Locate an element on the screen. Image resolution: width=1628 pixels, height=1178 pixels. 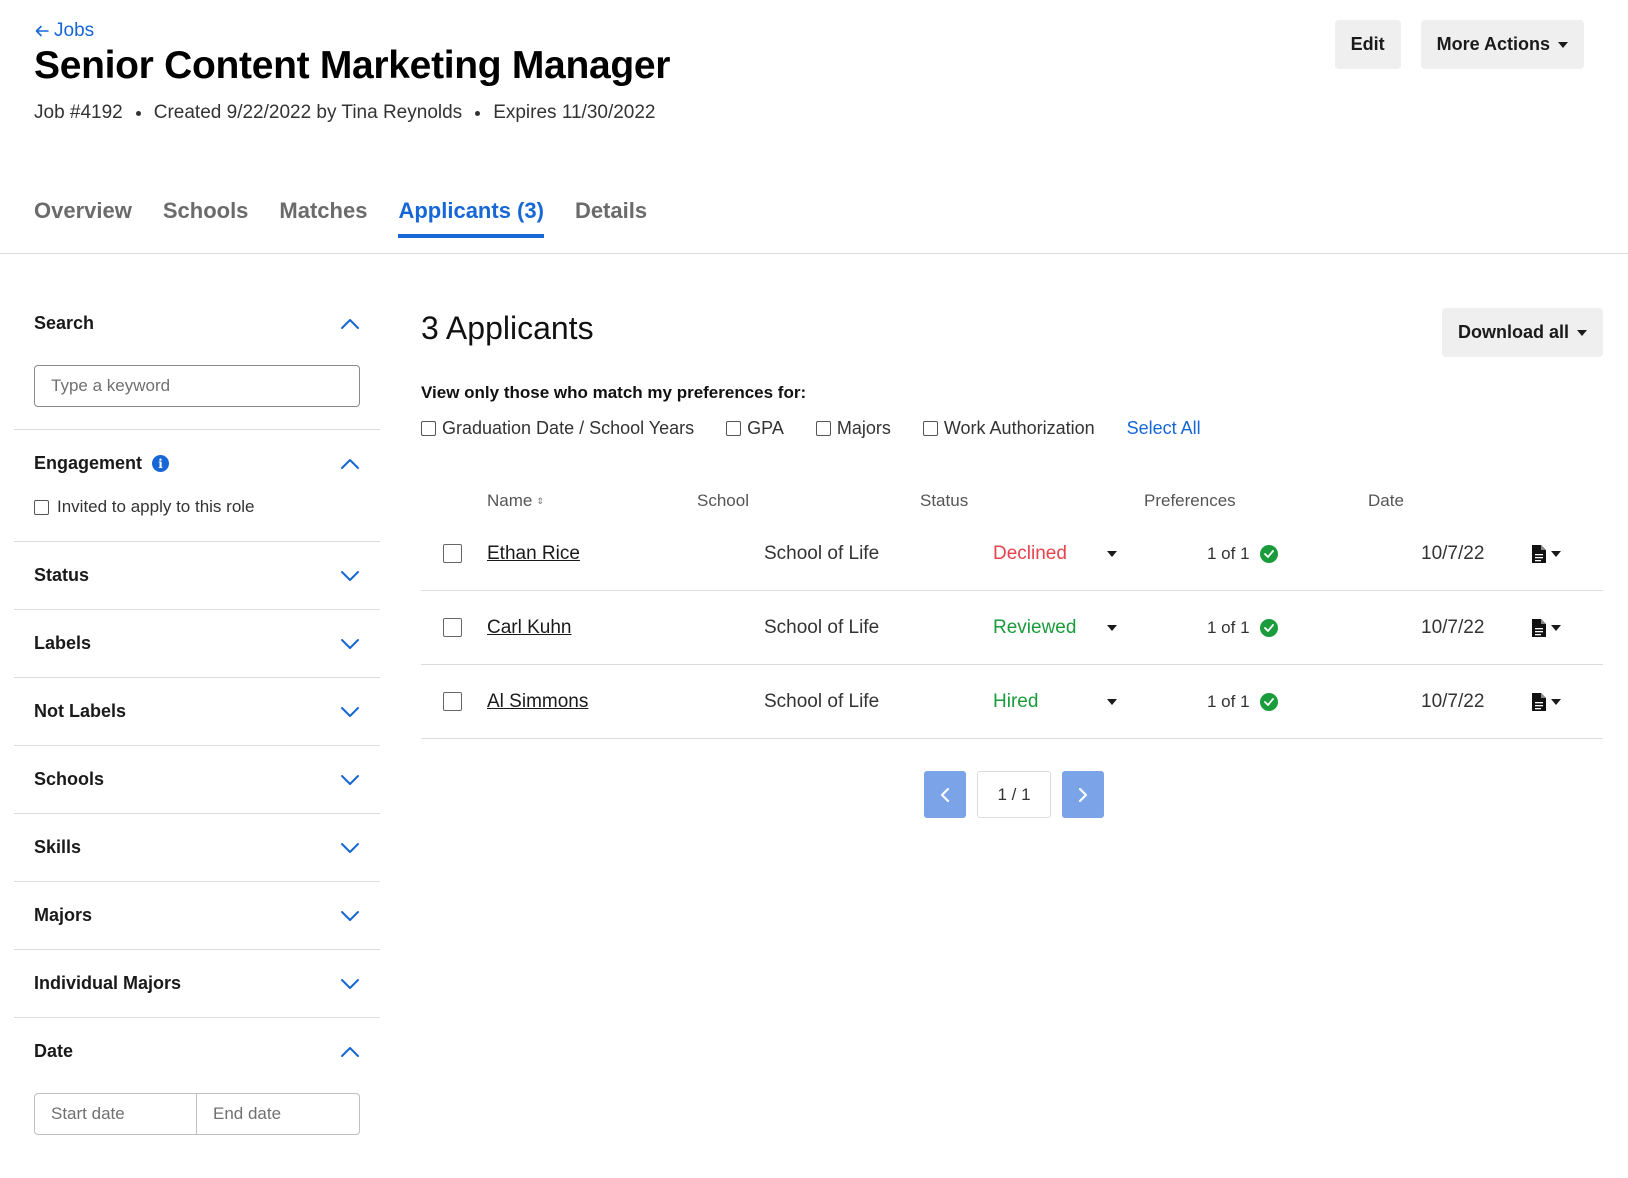
download-all-button: Download all is located at coordinates (1522, 332).